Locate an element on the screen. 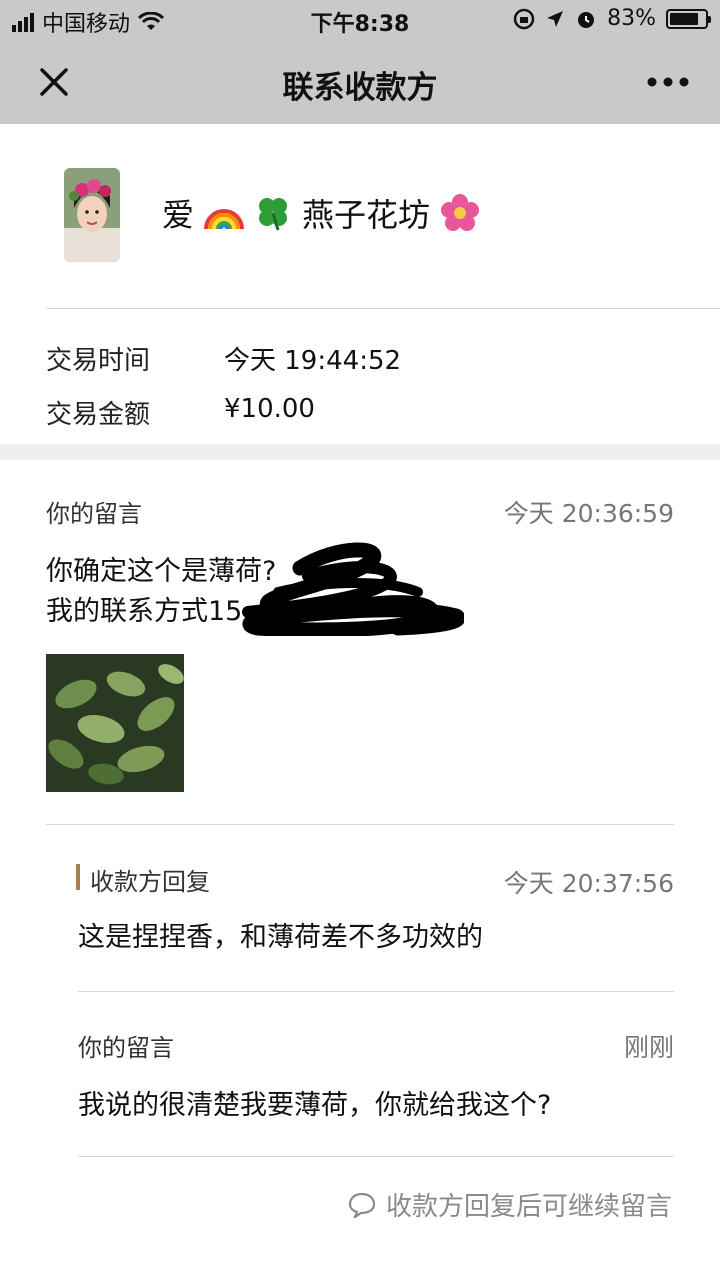  payee-name-main: 燕子花坊 is located at coordinates (366, 215).